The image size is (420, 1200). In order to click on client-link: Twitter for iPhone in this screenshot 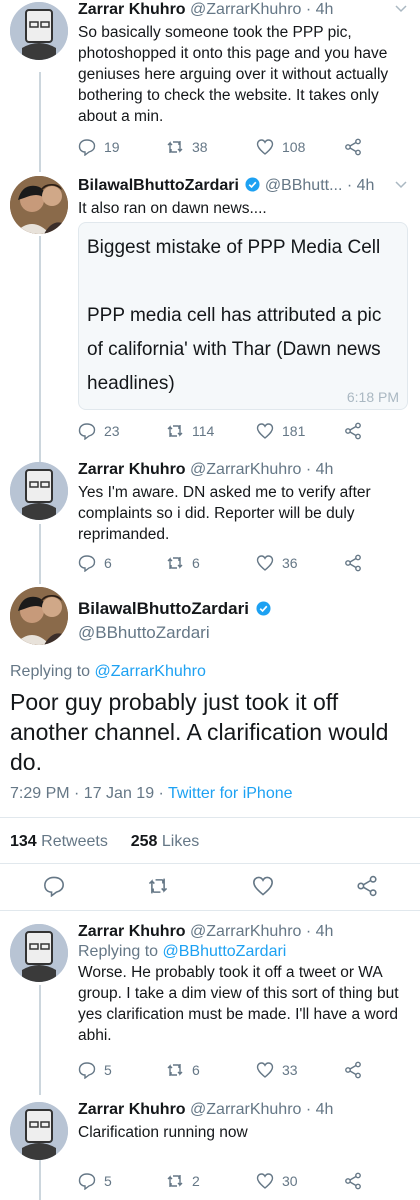, I will do `click(230, 793)`.